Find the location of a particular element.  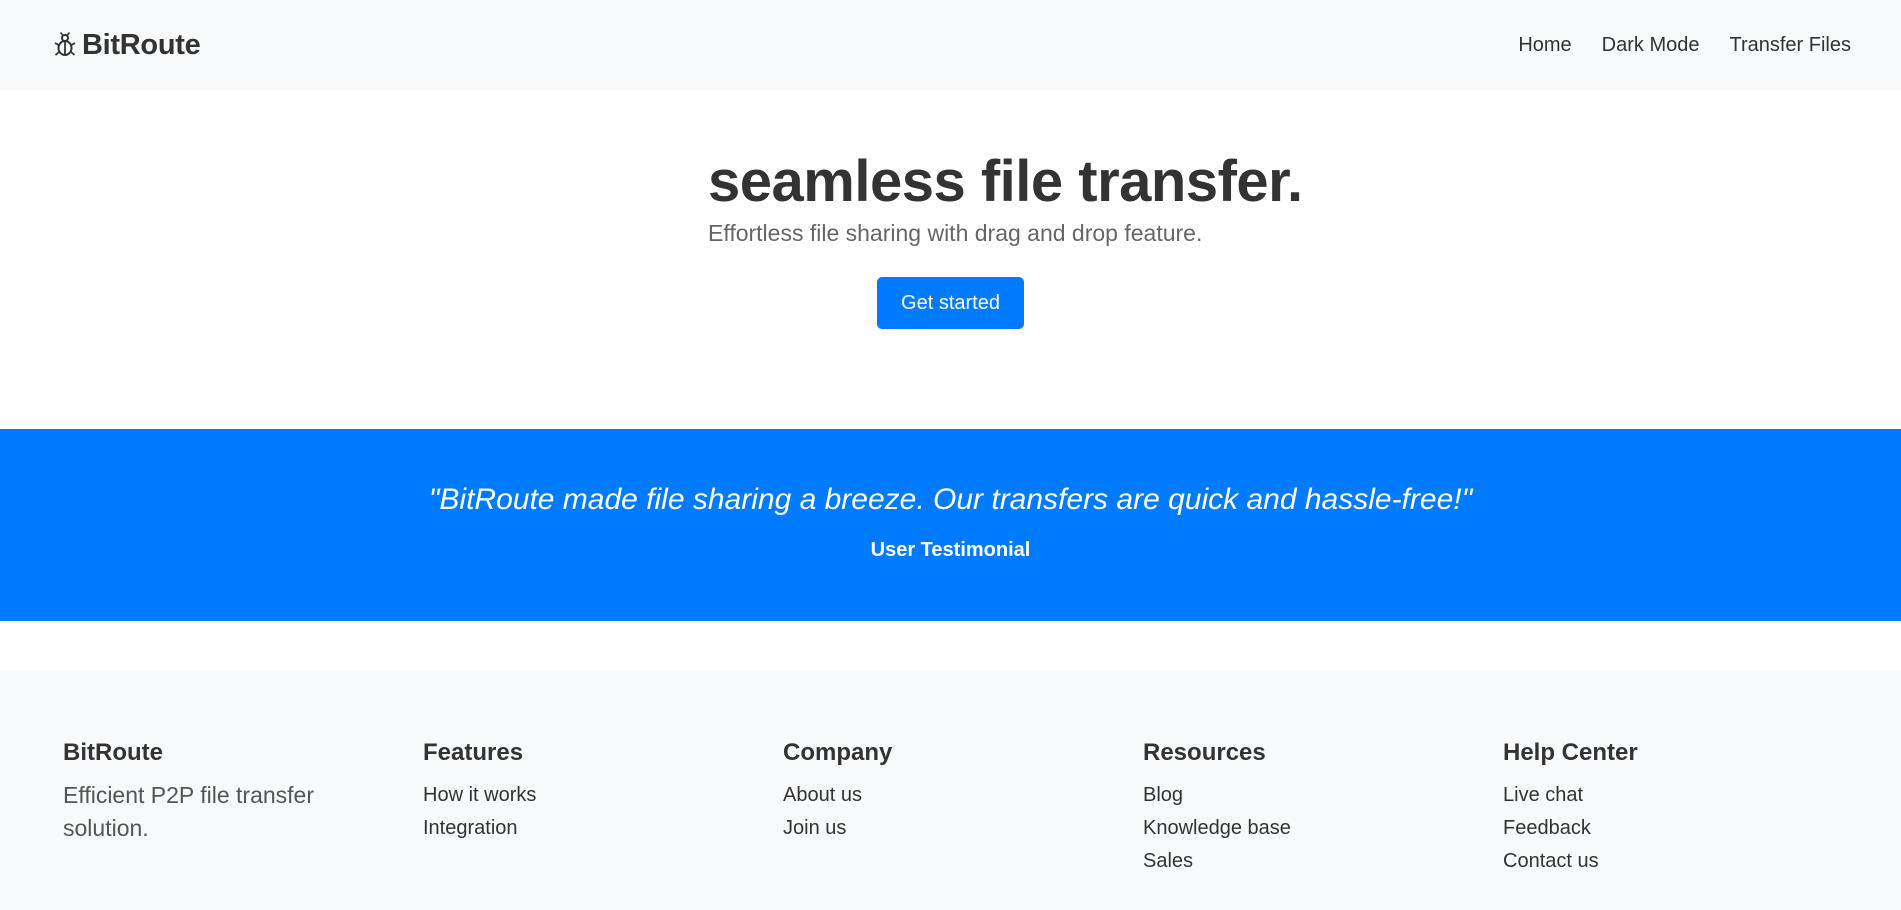

brand-link: BitRoute is located at coordinates (127, 45).